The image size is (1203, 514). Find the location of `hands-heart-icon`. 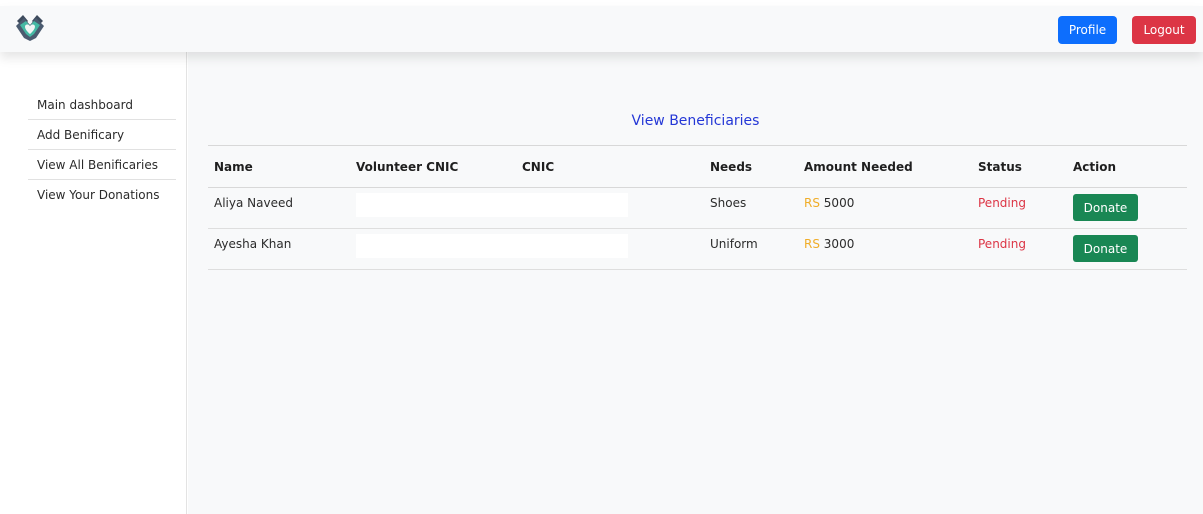

hands-heart-icon is located at coordinates (30, 27).